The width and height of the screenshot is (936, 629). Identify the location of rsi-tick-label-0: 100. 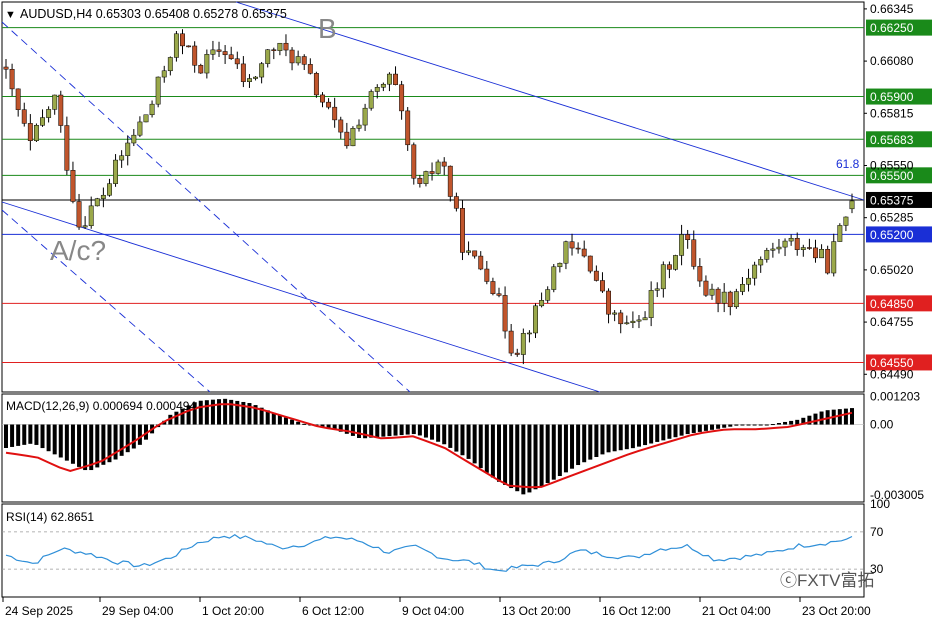
(880, 504).